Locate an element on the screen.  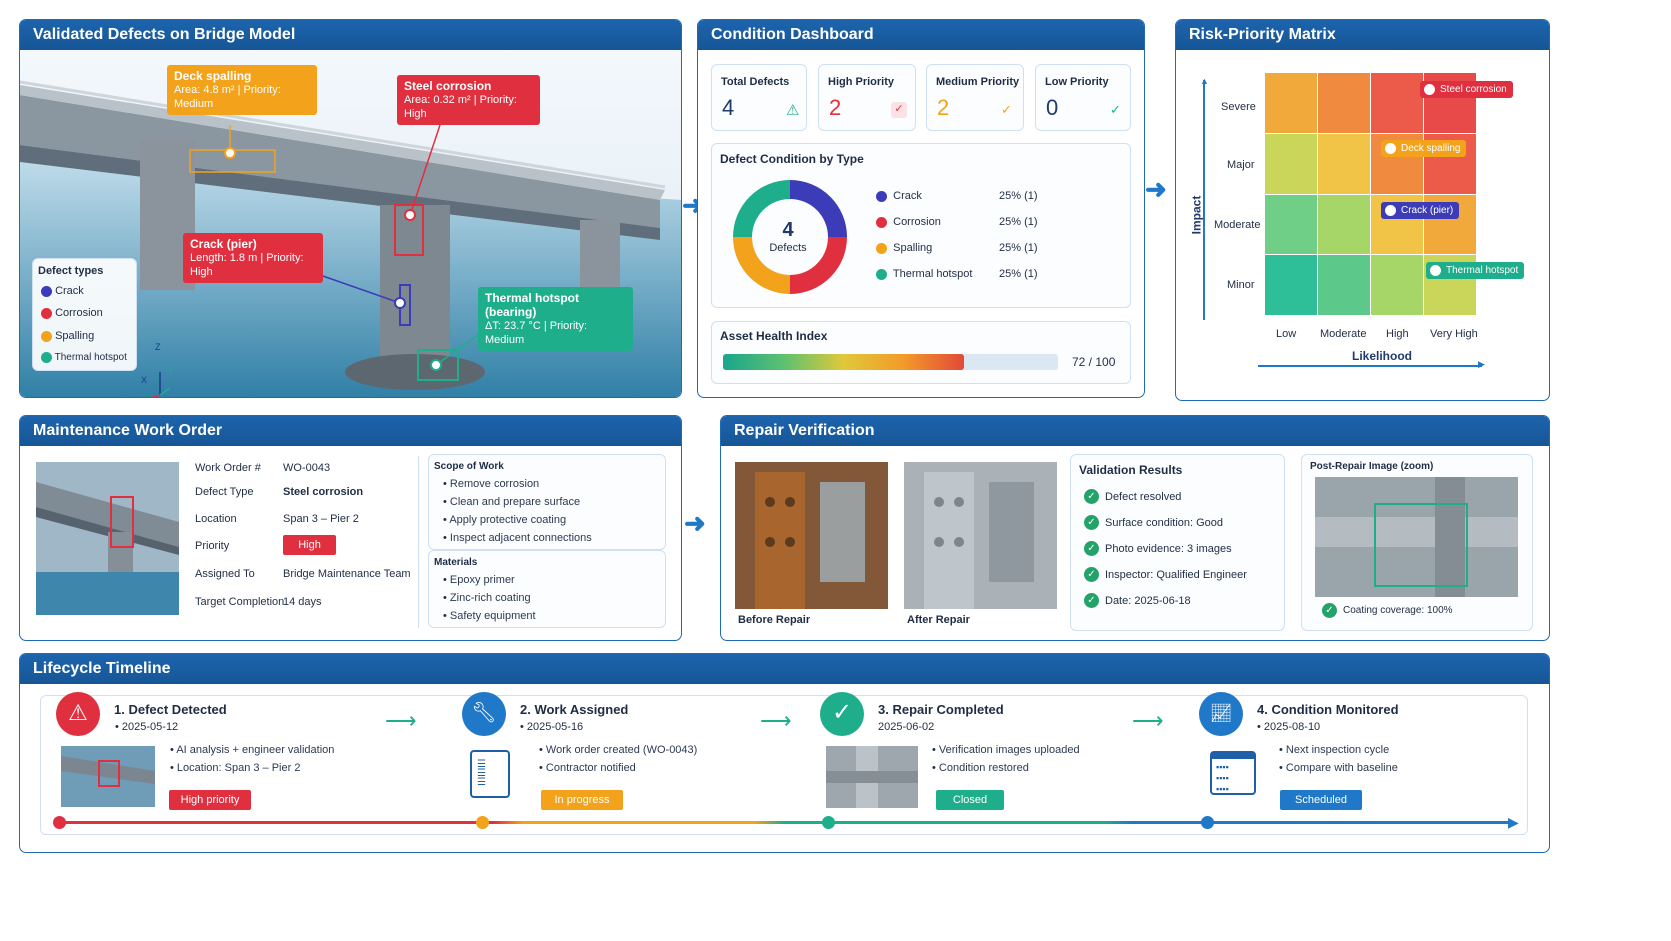
before-repair-image is located at coordinates (811, 535).